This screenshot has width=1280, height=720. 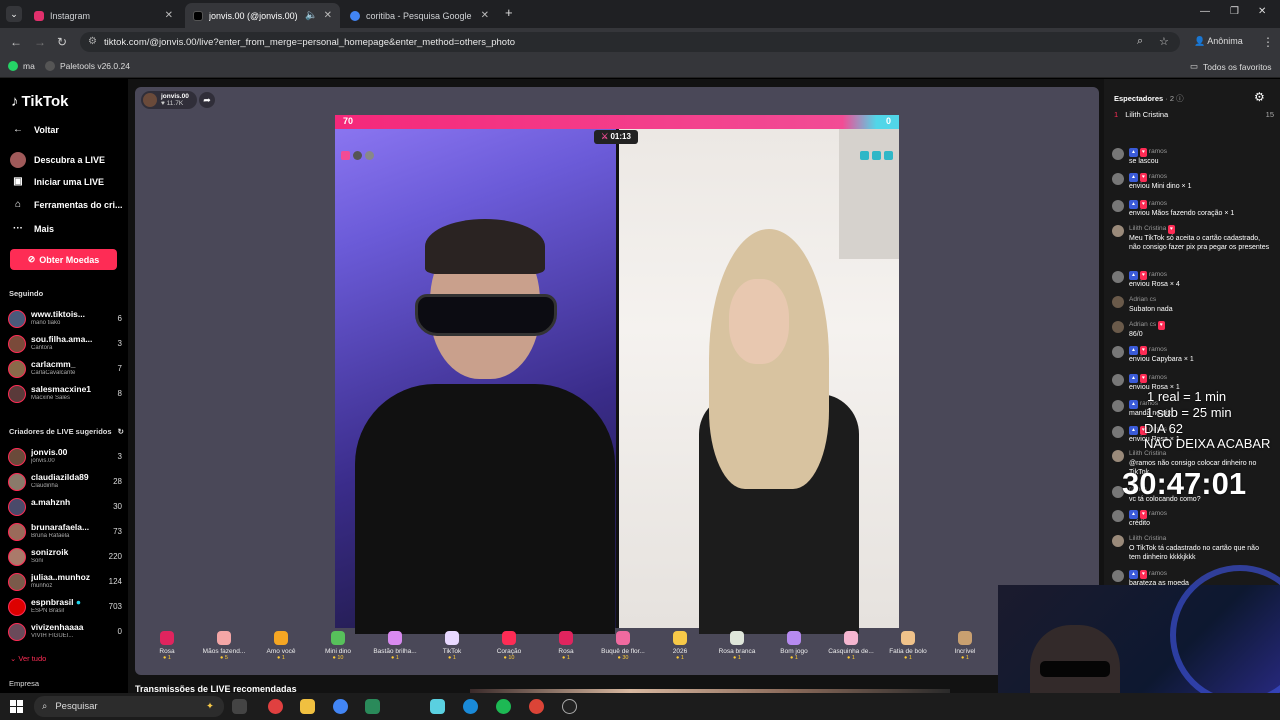 What do you see at coordinates (1157, 203) in the screenshot?
I see `username: ramos` at bounding box center [1157, 203].